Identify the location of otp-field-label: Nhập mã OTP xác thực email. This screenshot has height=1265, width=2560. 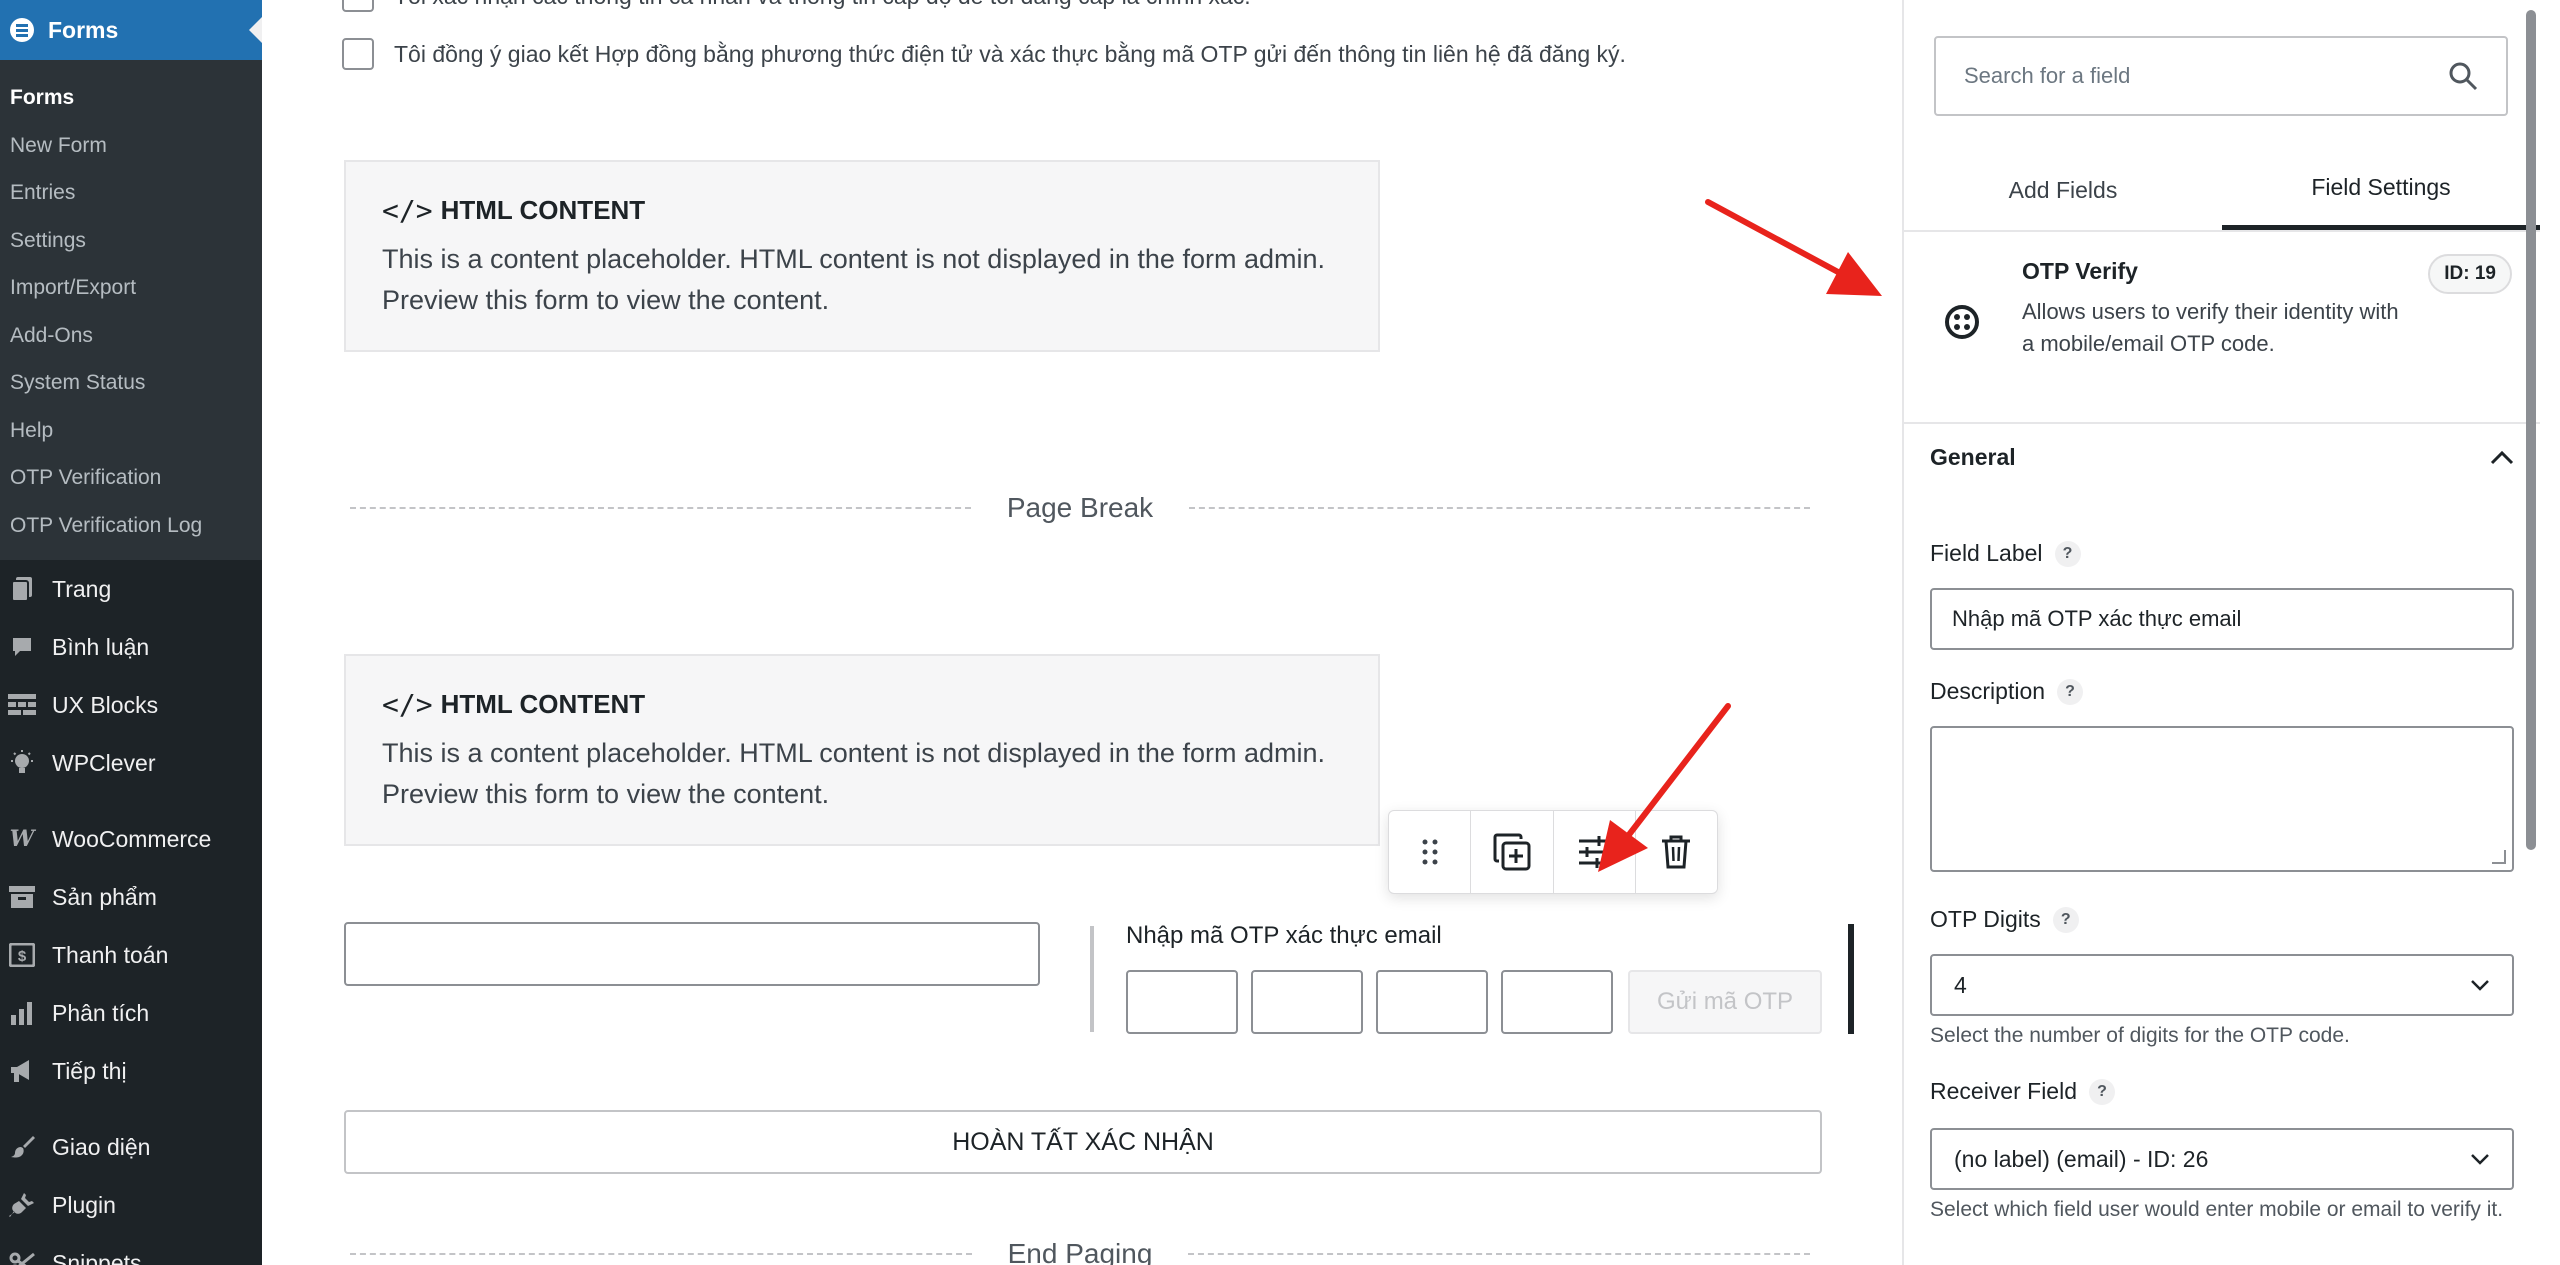
(1284, 935).